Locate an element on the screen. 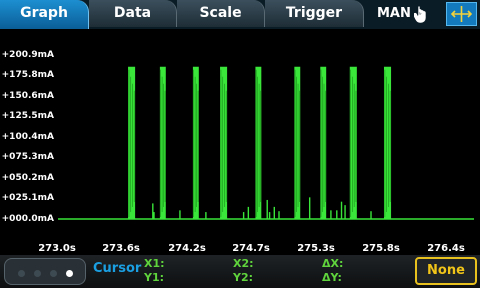 This screenshot has width=480, height=288. y-tick-label: +025.1mA is located at coordinates (27, 198).